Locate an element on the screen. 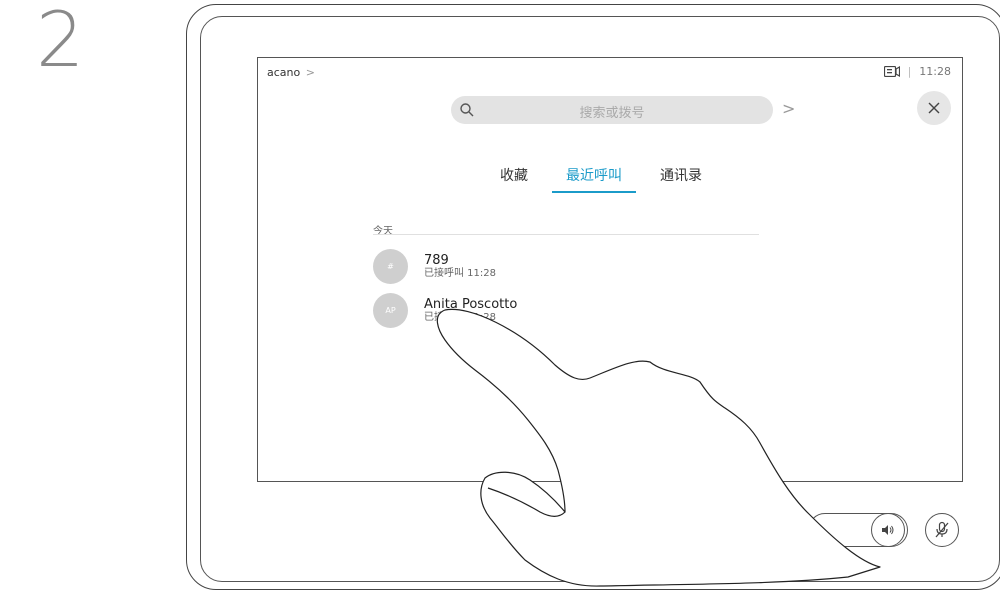 The width and height of the screenshot is (1000, 593). tab-recents: 最近呼叫 is located at coordinates (594, 179).